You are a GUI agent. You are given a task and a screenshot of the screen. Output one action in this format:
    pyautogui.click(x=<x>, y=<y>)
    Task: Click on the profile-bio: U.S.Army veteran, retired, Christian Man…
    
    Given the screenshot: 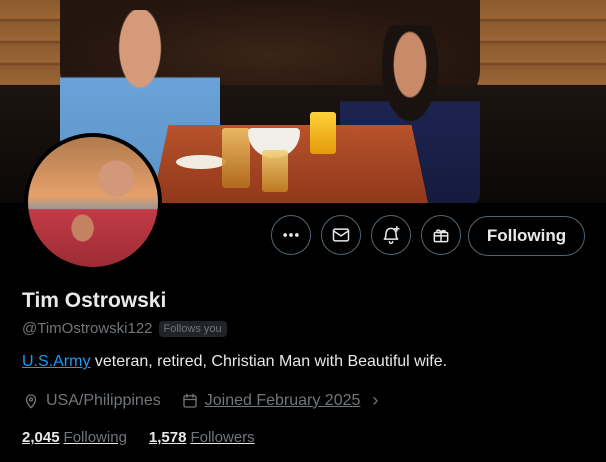 What is the action you would take?
    pyautogui.click(x=234, y=362)
    